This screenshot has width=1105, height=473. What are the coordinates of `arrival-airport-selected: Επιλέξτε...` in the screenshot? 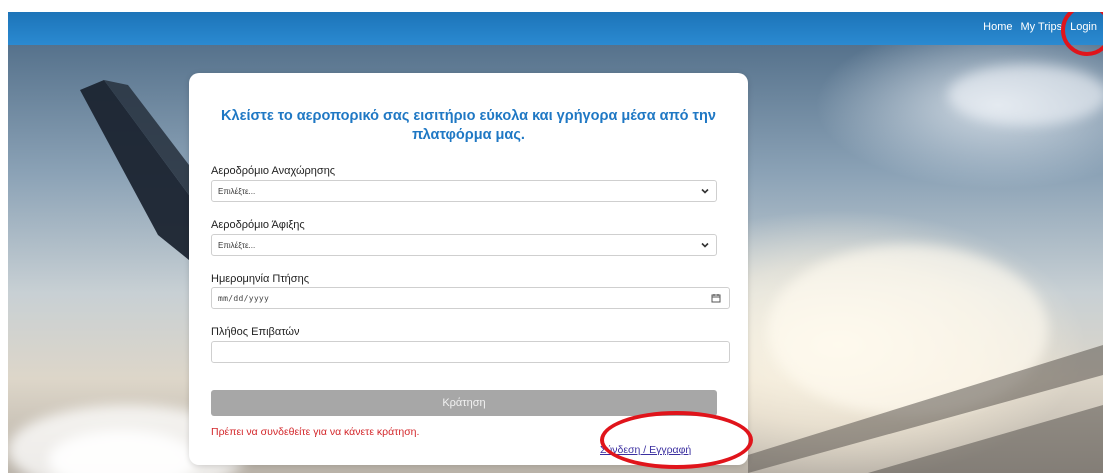 It's located at (237, 245).